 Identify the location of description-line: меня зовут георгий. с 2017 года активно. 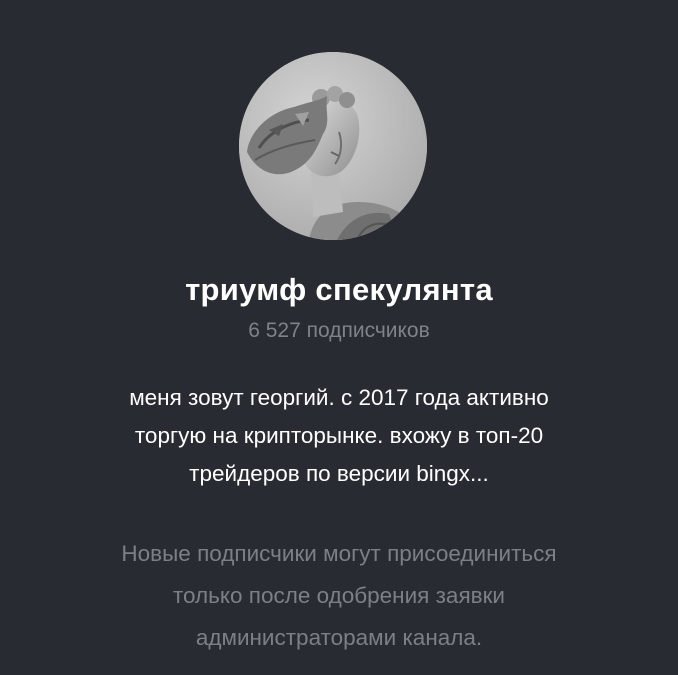
(339, 397).